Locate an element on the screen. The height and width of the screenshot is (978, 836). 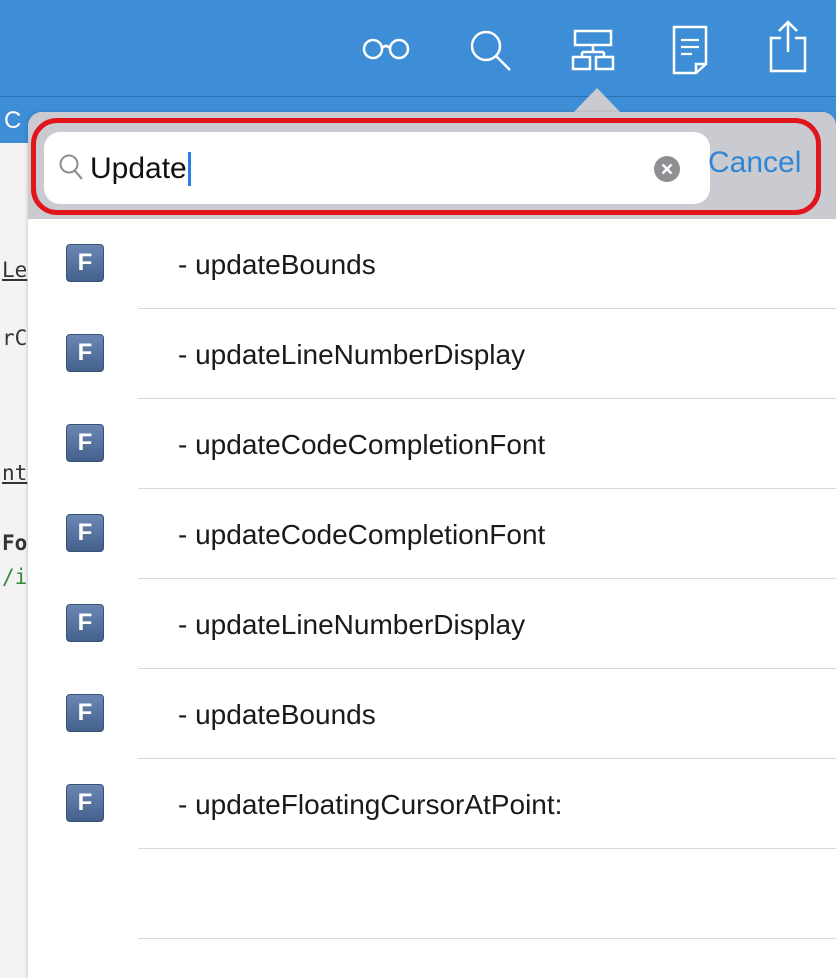
glasses-icon is located at coordinates (386, 49).